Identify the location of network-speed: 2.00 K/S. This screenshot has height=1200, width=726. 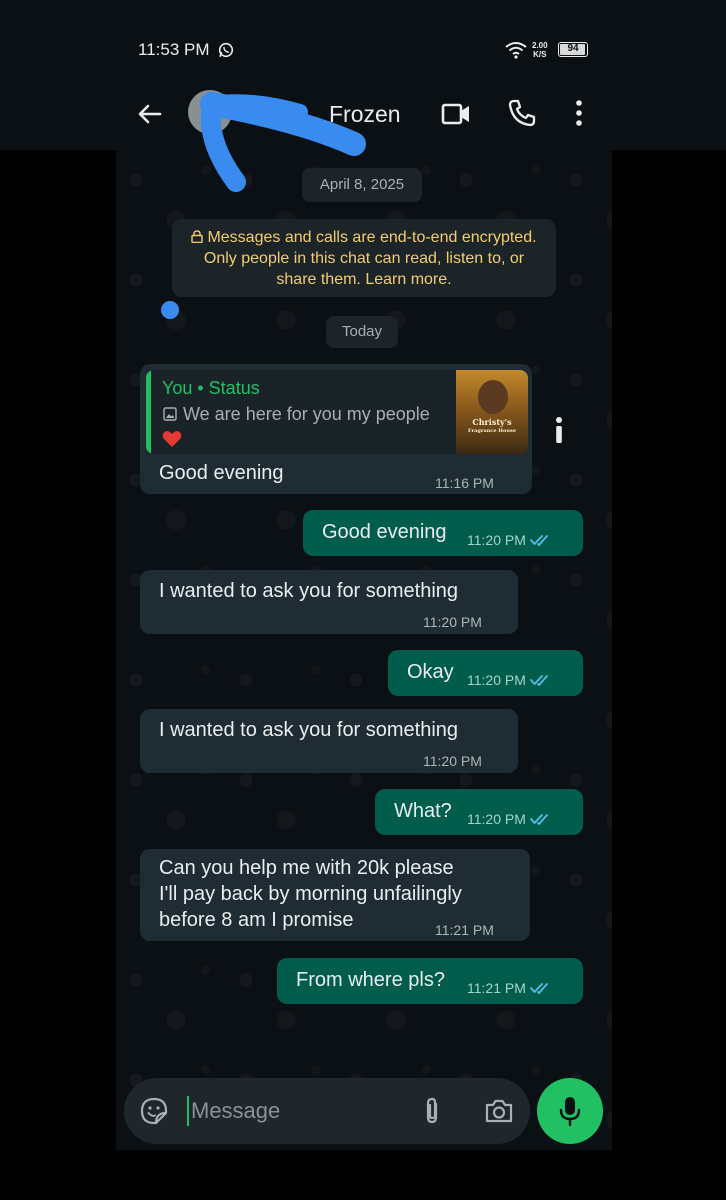
(540, 50).